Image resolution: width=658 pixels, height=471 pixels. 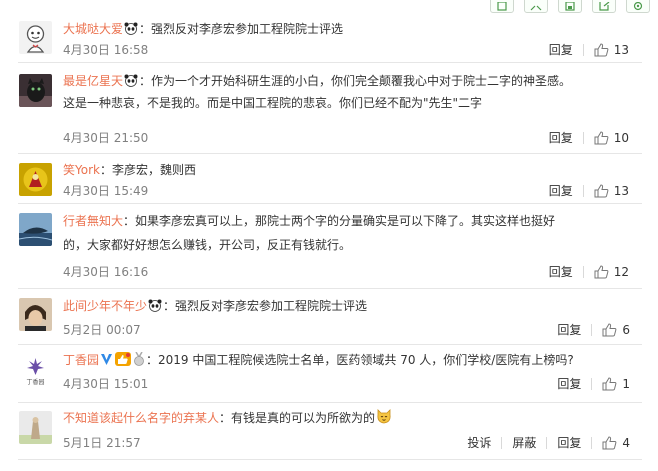 What do you see at coordinates (106, 50) in the screenshot?
I see `comment-date: 4月30日 16:58` at bounding box center [106, 50].